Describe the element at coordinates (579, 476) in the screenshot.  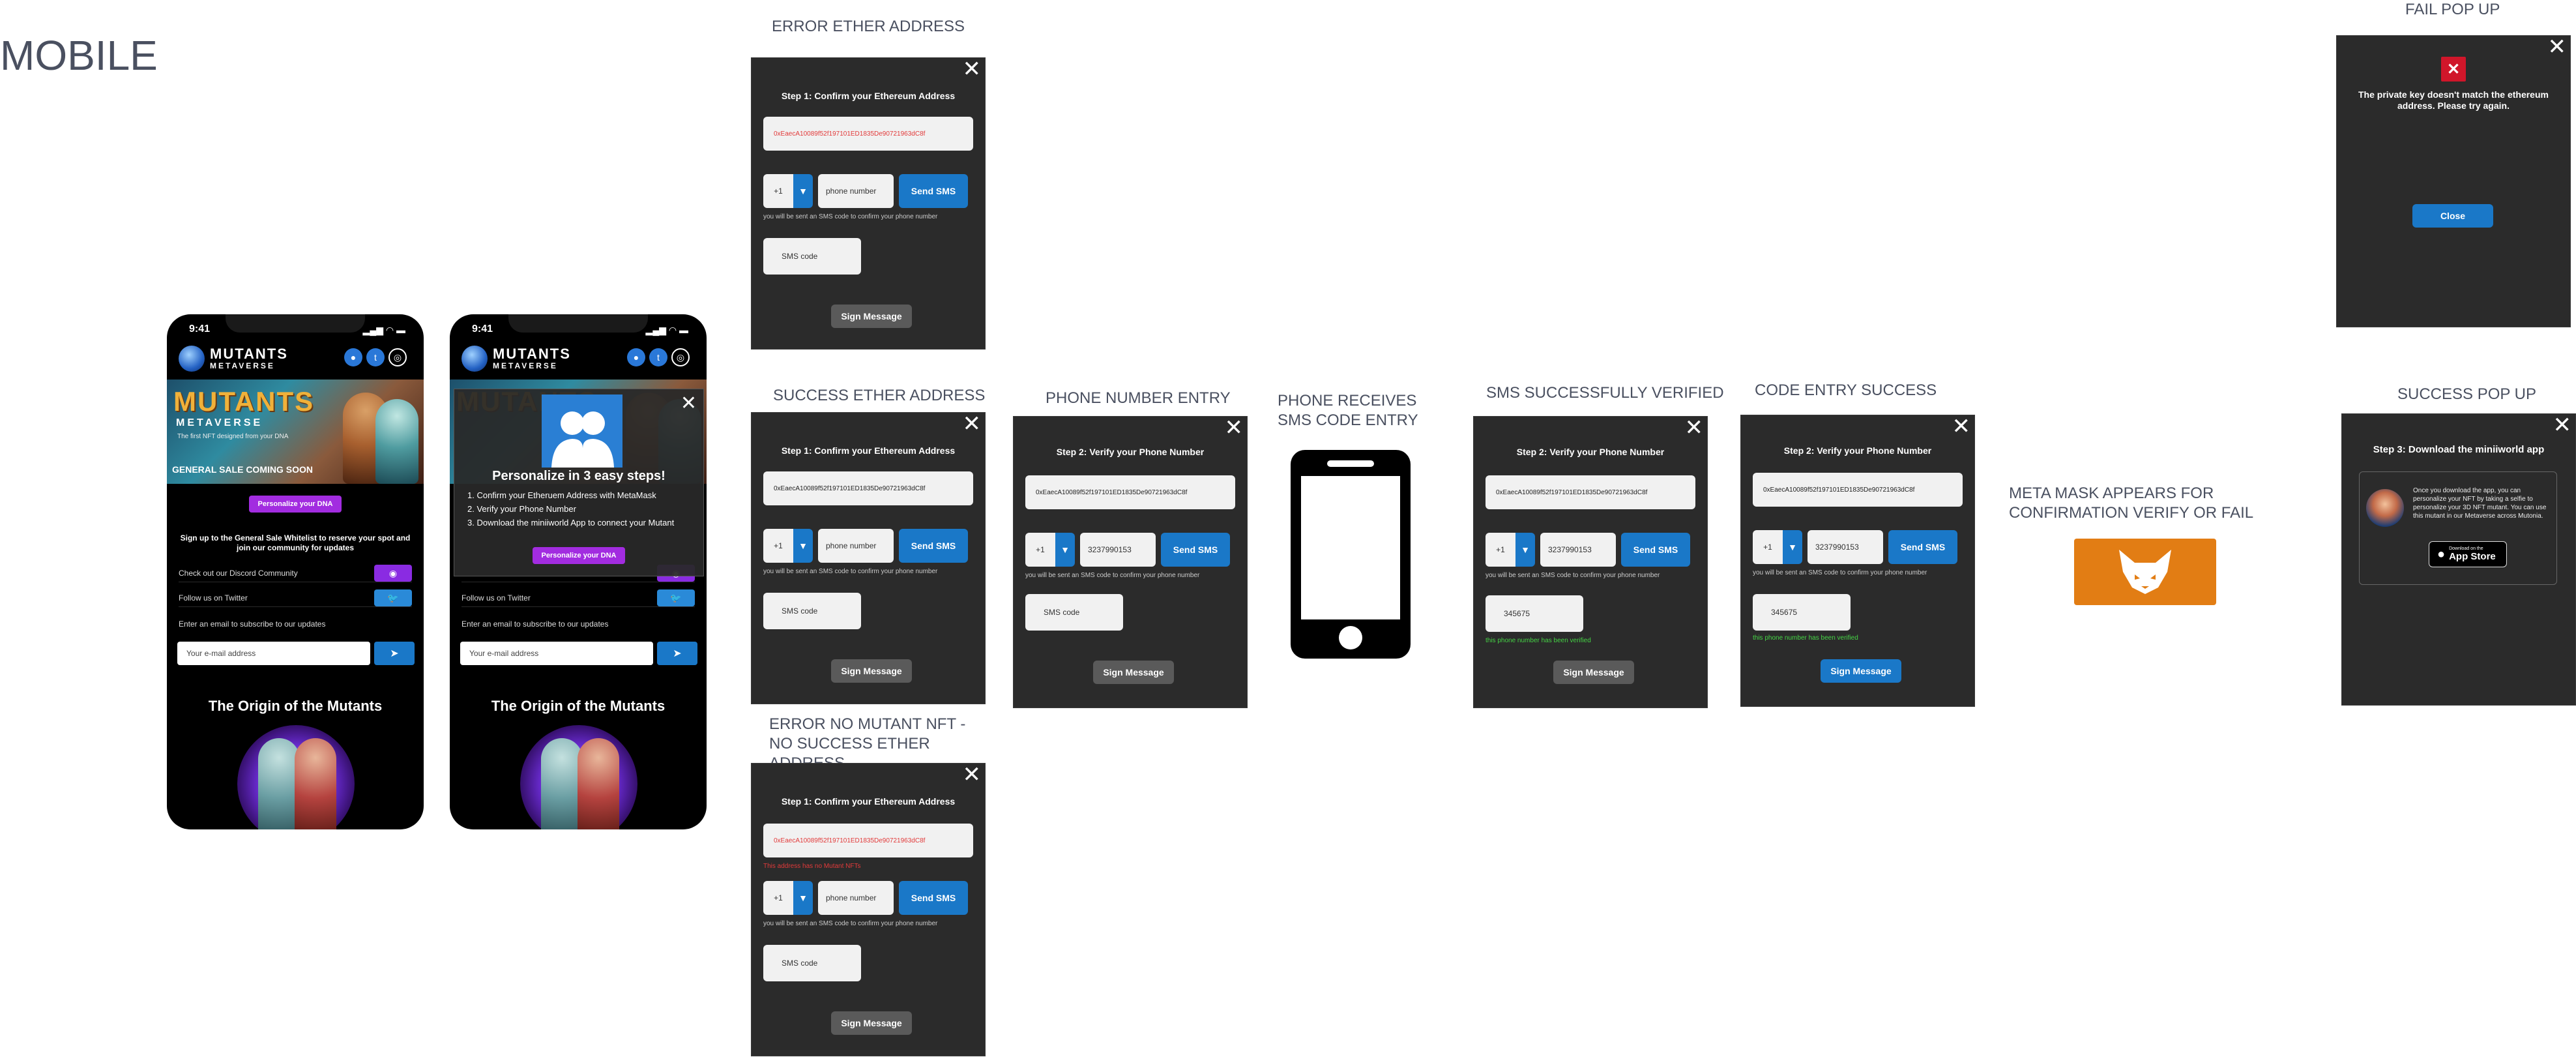
I see `modal-title: Personalize in 3 easy steps!` at that location.